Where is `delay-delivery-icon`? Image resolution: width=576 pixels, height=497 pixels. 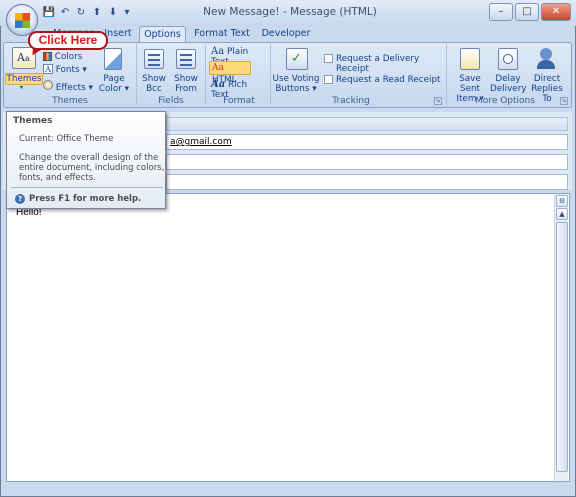 delay-delivery-icon is located at coordinates (508, 59).